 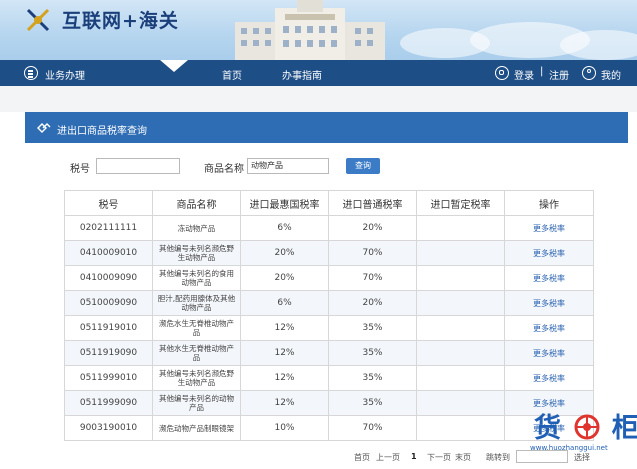 I want to click on login-link: 登录, so click(x=524, y=74).